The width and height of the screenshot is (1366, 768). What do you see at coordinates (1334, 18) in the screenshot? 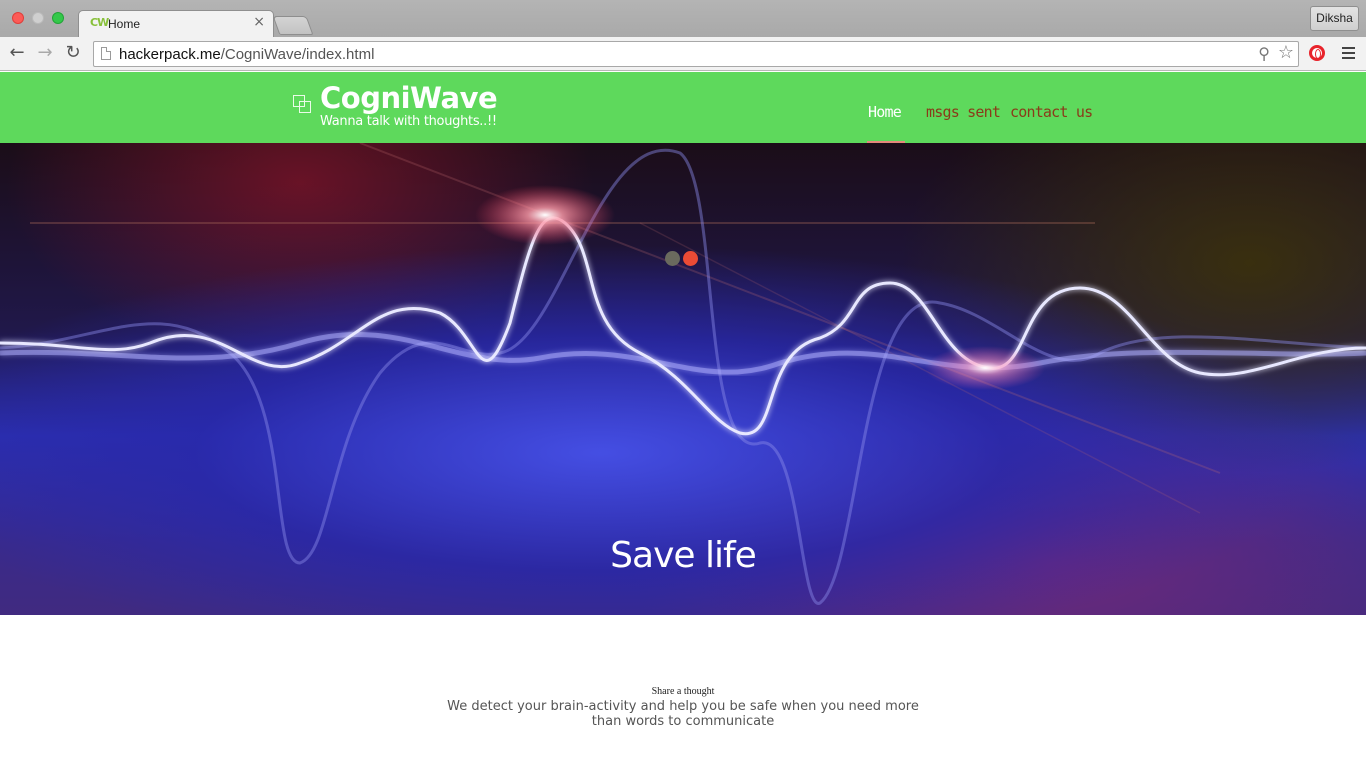
I see `profile-button: Diksha` at bounding box center [1334, 18].